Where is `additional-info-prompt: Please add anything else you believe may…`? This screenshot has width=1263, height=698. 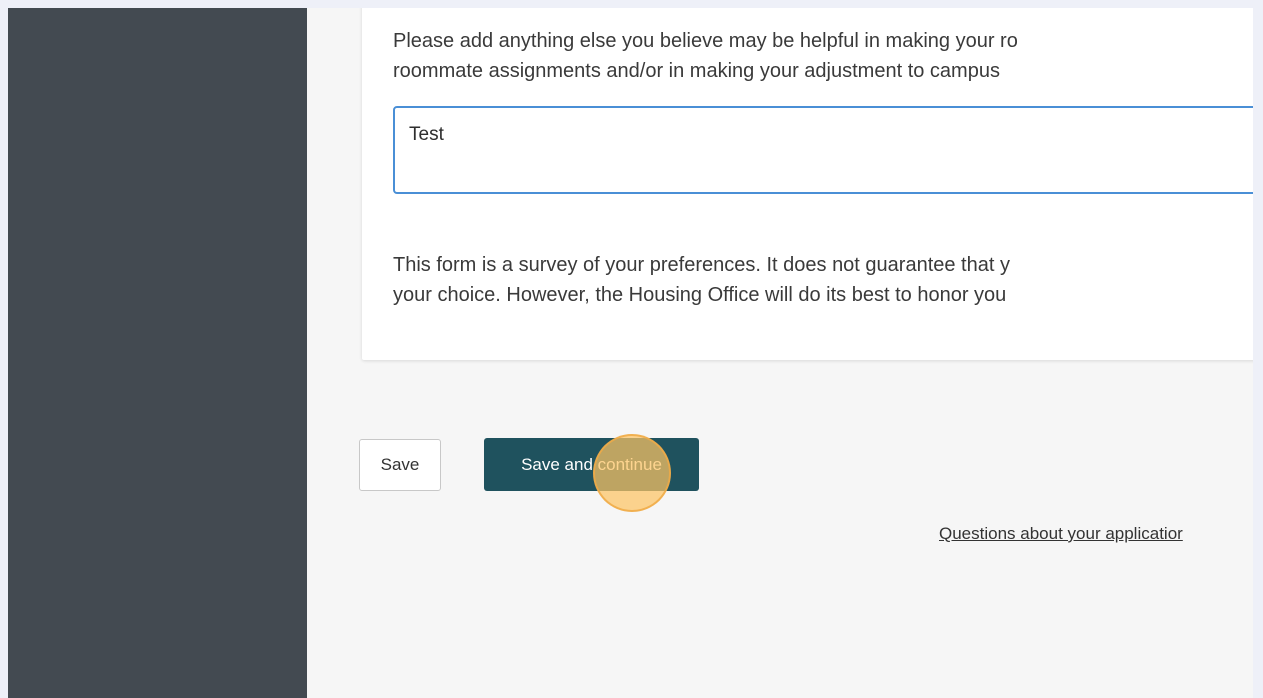 additional-info-prompt: Please add anything else you believe may… is located at coordinates (823, 56).